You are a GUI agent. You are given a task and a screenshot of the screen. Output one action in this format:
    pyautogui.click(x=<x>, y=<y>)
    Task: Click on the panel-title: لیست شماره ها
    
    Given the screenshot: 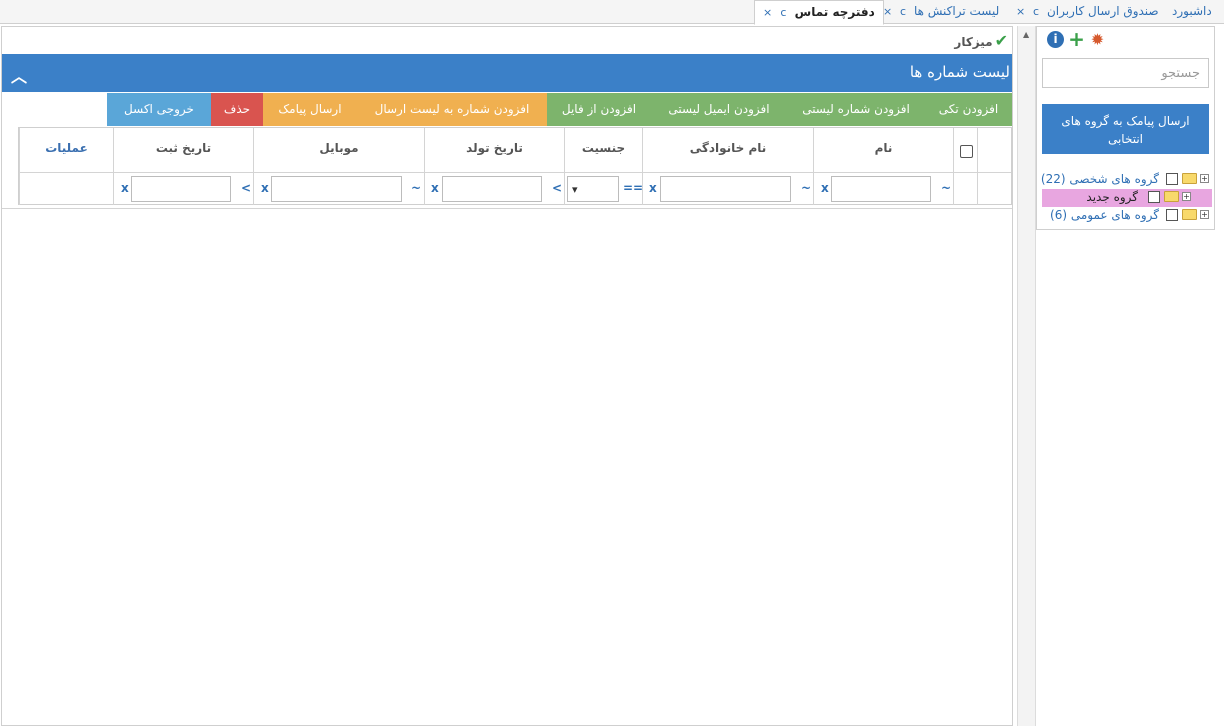 What is the action you would take?
    pyautogui.click(x=959, y=72)
    